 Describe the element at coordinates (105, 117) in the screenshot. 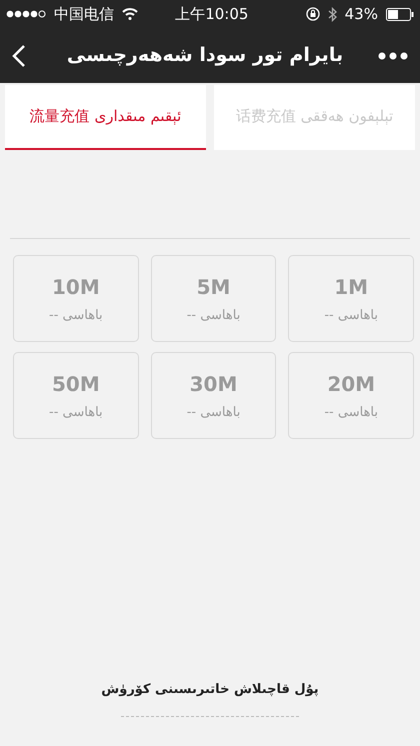

I see `tab: ئېقىم مىقدارى 流量充值` at that location.